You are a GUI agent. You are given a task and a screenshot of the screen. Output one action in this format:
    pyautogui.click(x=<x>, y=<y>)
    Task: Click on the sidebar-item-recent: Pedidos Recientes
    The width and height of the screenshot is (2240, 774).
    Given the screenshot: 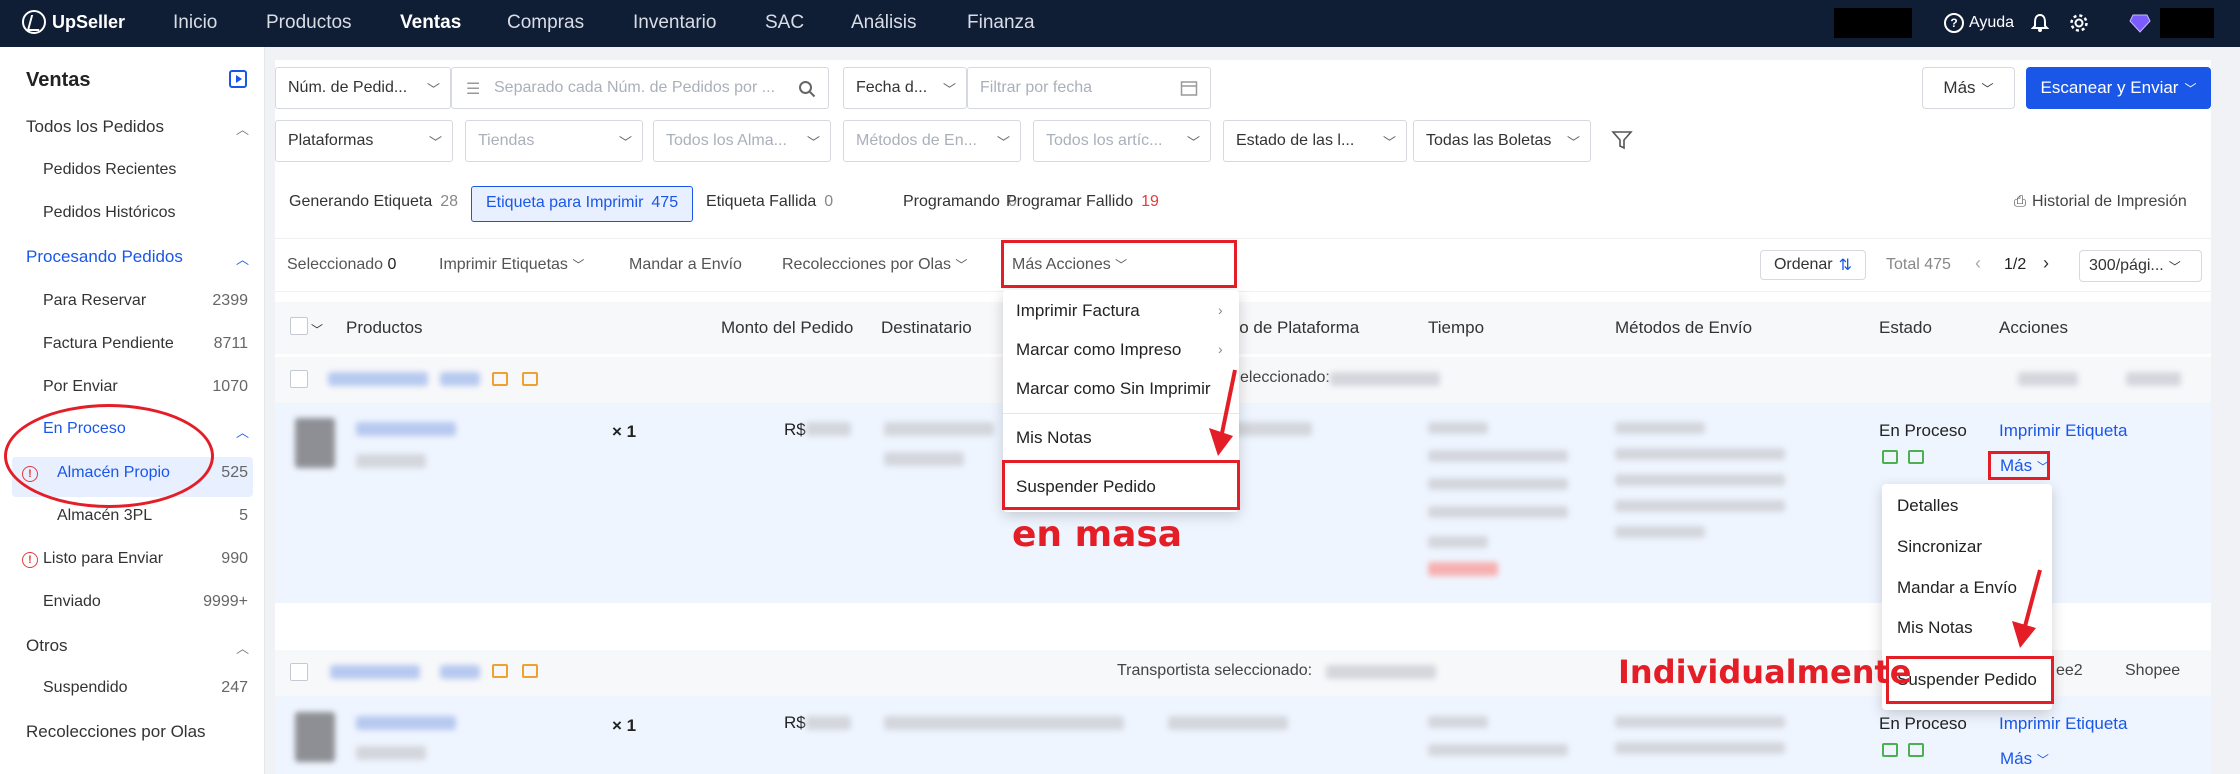 What is the action you would take?
    pyautogui.click(x=109, y=170)
    